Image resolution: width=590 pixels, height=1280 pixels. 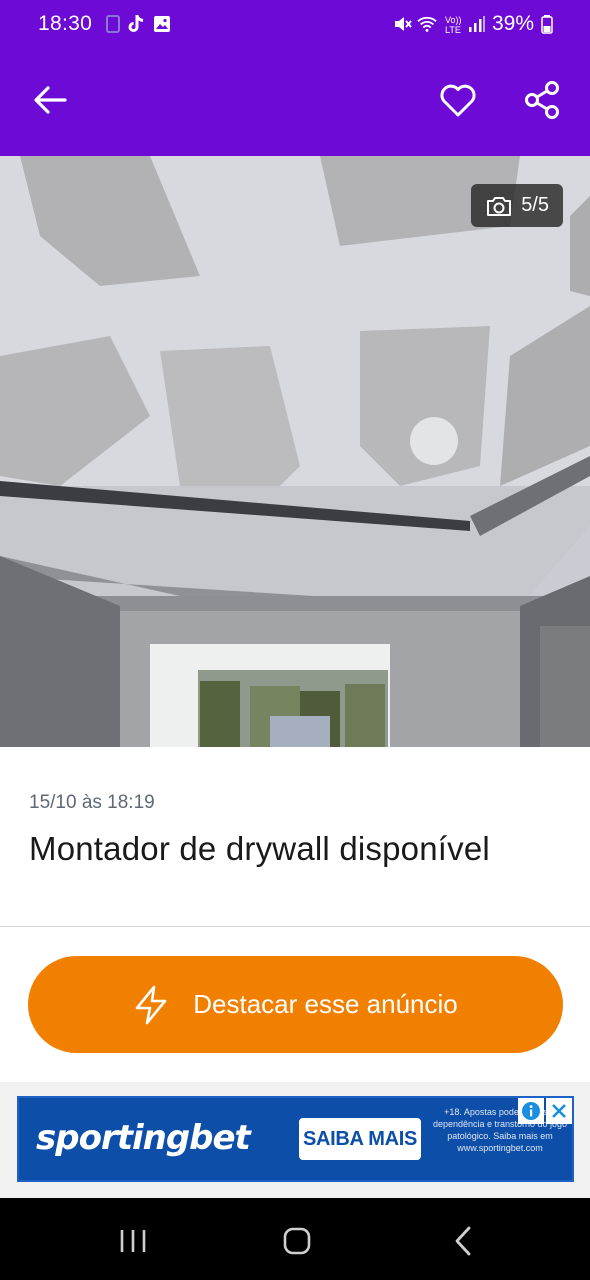 What do you see at coordinates (295, 926) in the screenshot?
I see `divider` at bounding box center [295, 926].